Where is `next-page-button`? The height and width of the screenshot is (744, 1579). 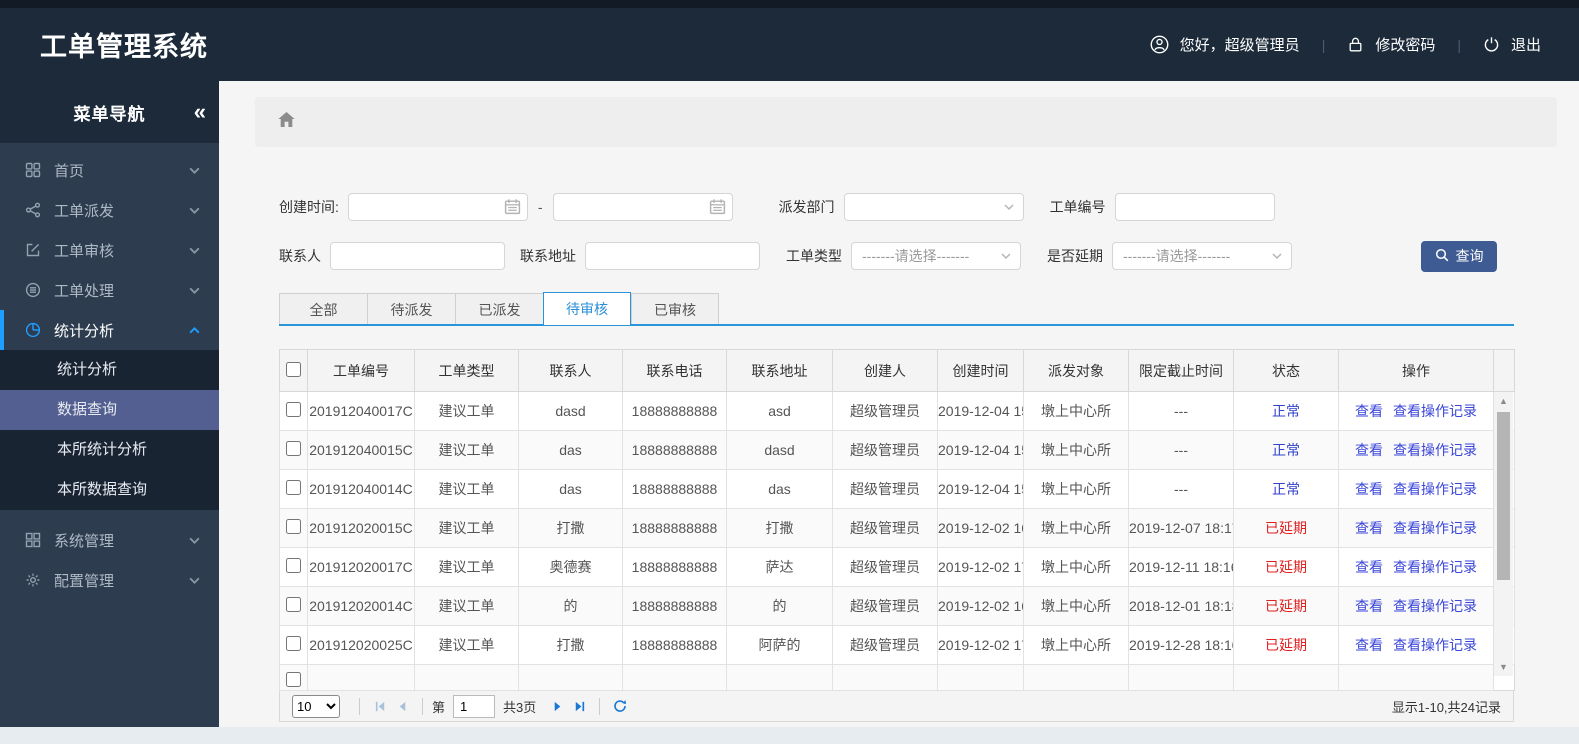 next-page-button is located at coordinates (557, 706).